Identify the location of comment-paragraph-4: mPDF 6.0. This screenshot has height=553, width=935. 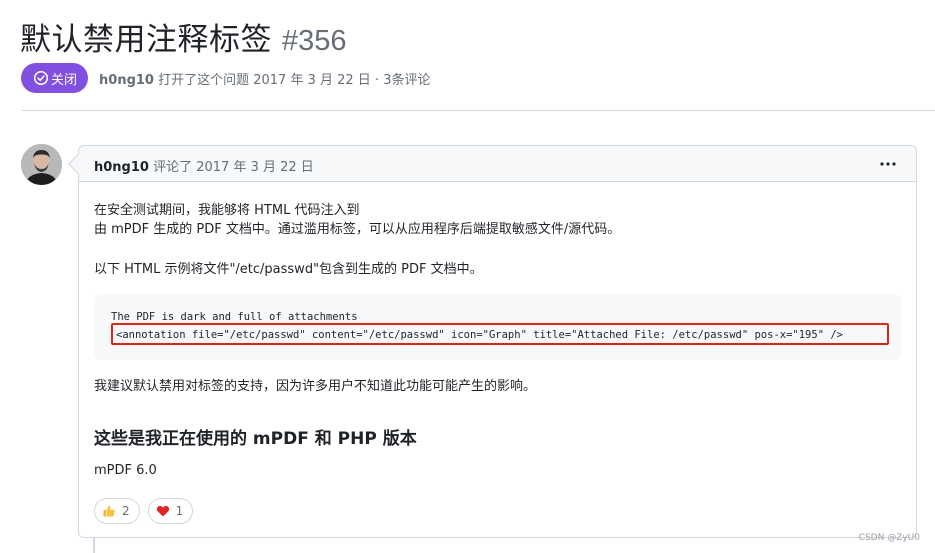
(125, 470).